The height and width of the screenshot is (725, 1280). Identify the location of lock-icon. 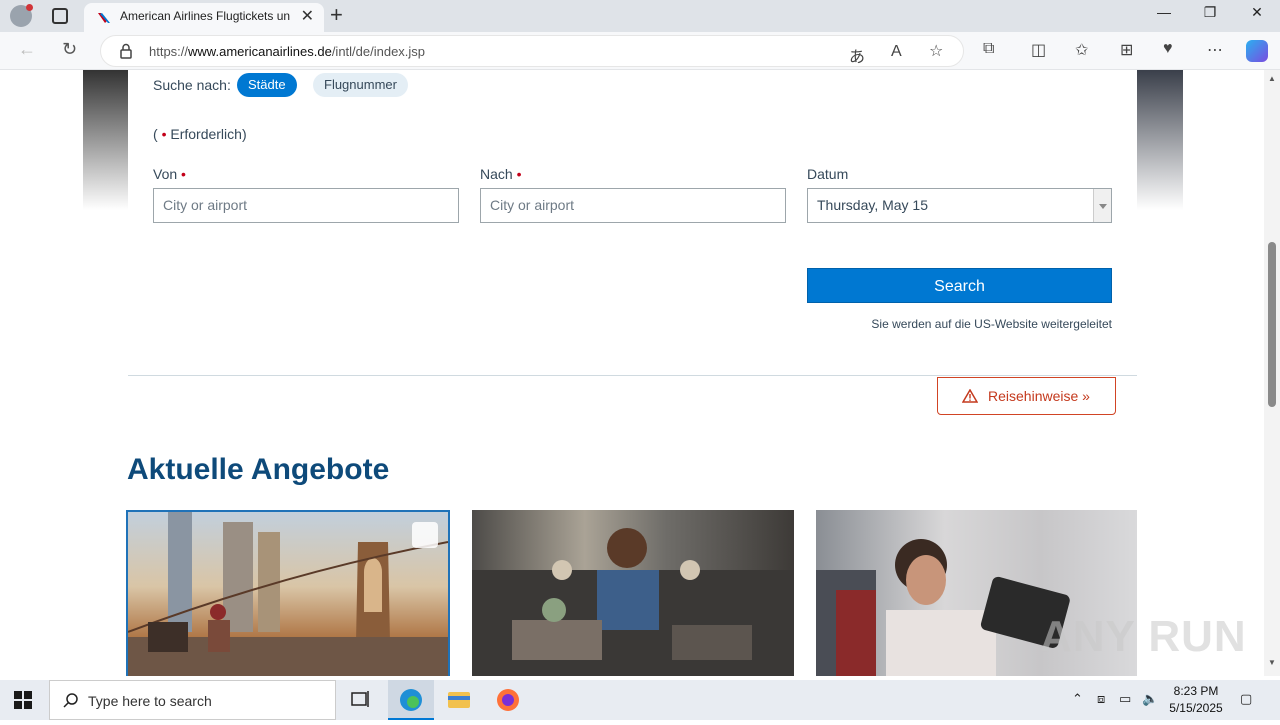
(126, 51).